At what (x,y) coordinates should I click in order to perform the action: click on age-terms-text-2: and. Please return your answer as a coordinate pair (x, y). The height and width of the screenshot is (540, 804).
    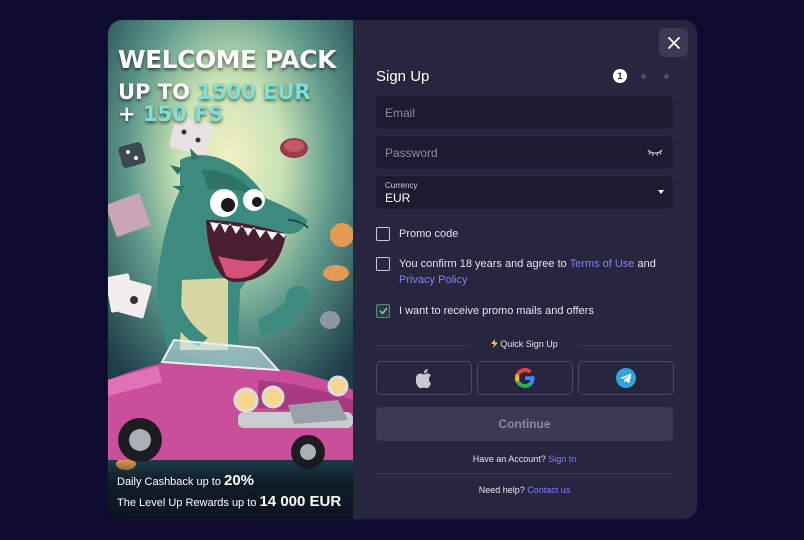
    Looking at the image, I should click on (645, 264).